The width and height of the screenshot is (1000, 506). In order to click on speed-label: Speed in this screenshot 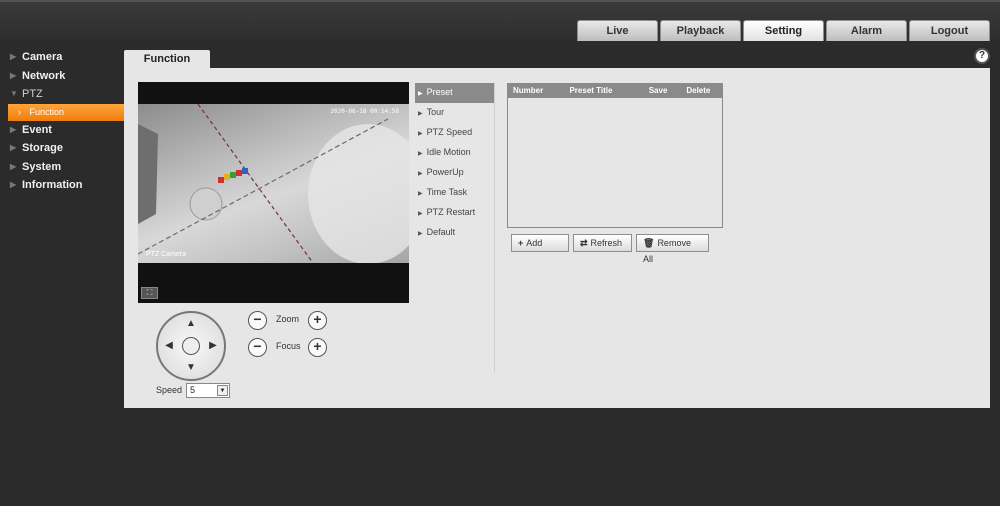, I will do `click(169, 390)`.